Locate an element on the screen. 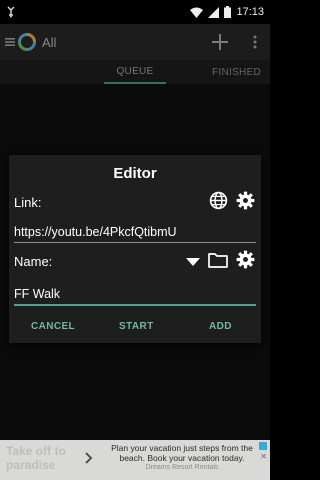  tab-bar: QUEUE FINISHED is located at coordinates (135, 72).